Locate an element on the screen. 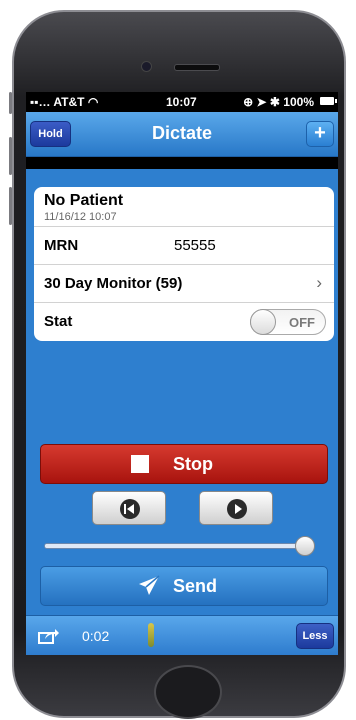  wifi-icon: ◠ is located at coordinates (93, 102).